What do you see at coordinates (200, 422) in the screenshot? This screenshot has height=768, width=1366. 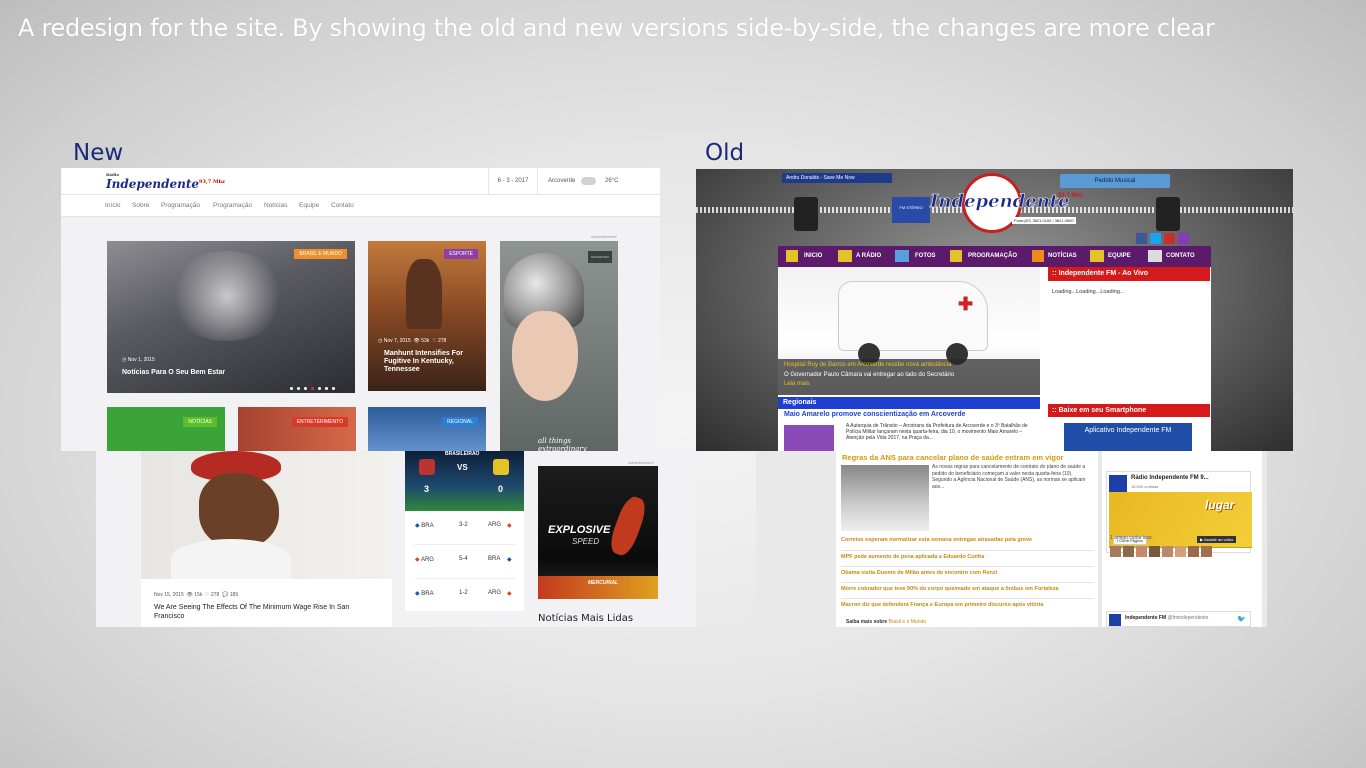 I see `noticias-tag: NOTÍCIAS` at bounding box center [200, 422].